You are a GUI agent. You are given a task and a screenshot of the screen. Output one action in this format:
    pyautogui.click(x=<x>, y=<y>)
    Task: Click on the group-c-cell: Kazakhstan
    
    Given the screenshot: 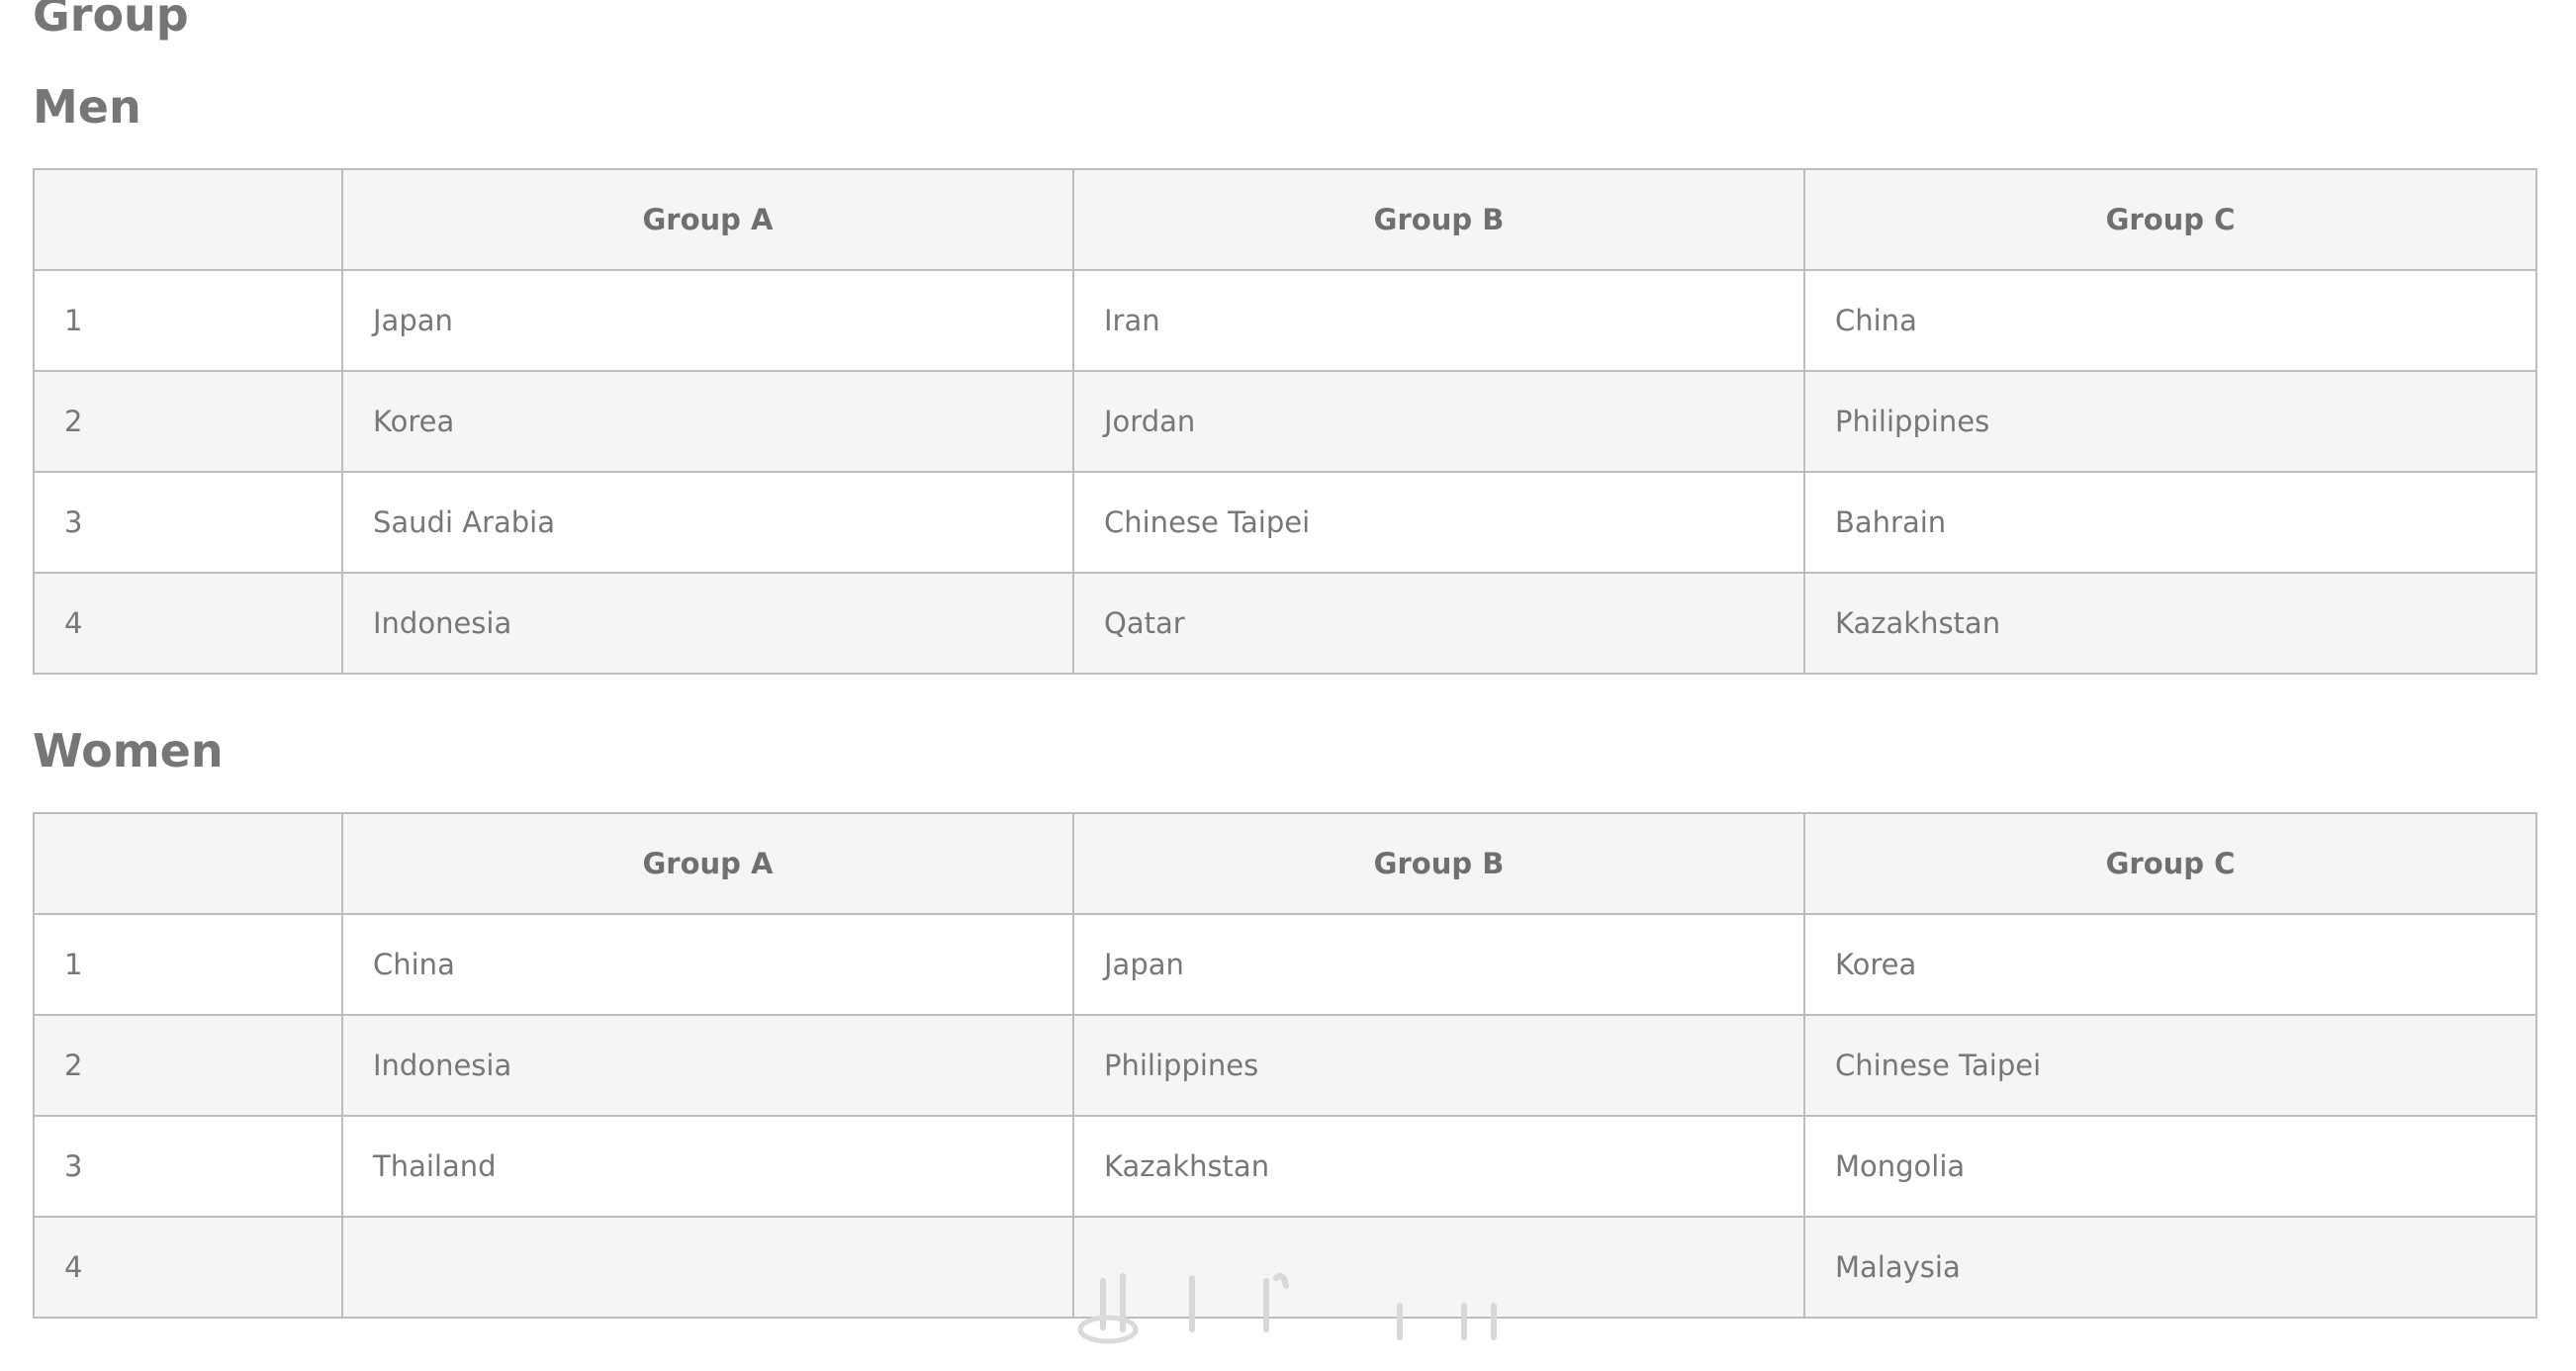 What is the action you would take?
    pyautogui.click(x=2170, y=623)
    